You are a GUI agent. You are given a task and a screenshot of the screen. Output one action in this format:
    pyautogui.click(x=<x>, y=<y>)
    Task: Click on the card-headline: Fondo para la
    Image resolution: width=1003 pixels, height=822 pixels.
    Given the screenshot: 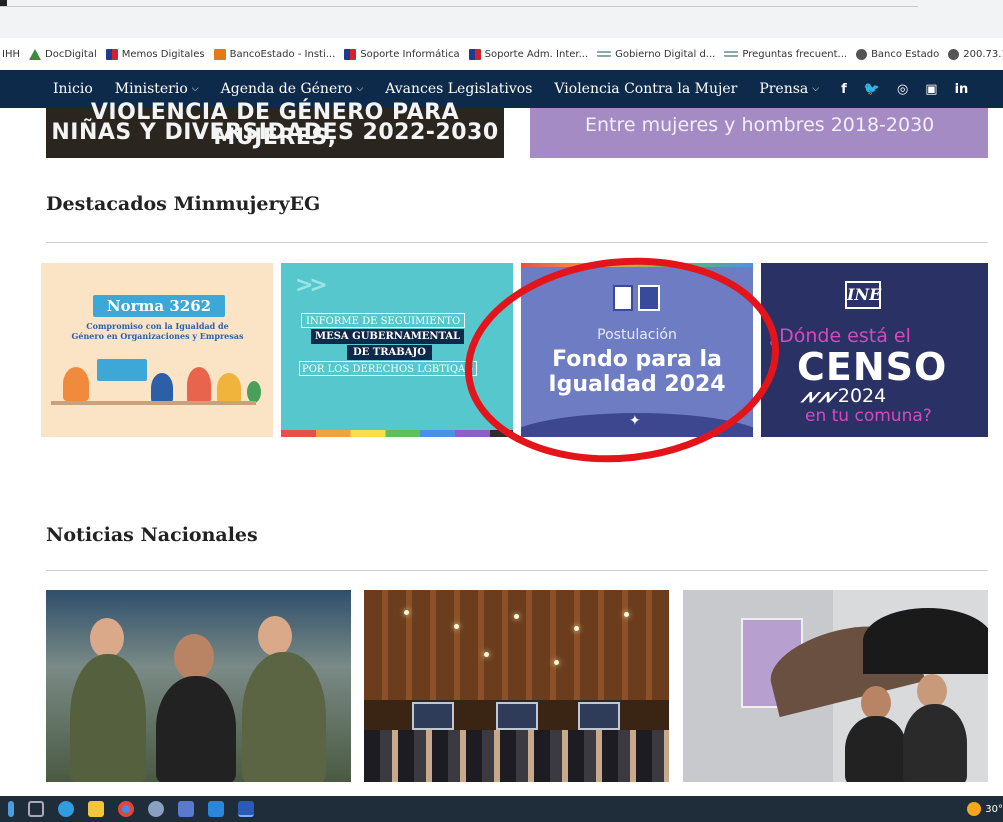 What is the action you would take?
    pyautogui.click(x=637, y=359)
    